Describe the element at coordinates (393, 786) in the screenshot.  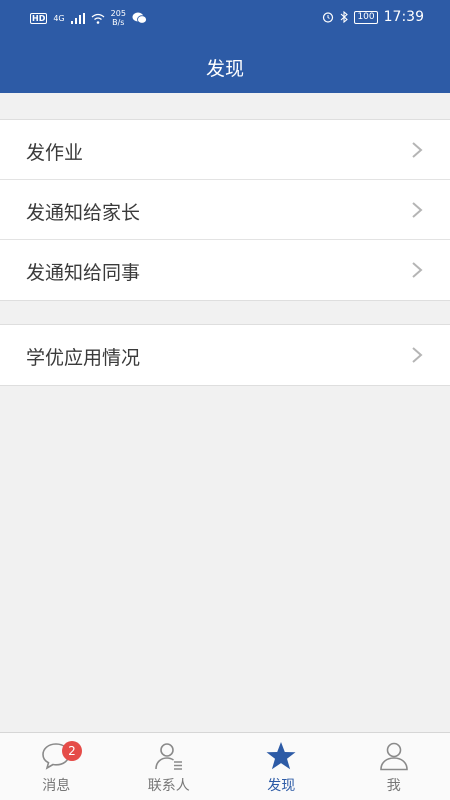
I see `tab-label: 我` at that location.